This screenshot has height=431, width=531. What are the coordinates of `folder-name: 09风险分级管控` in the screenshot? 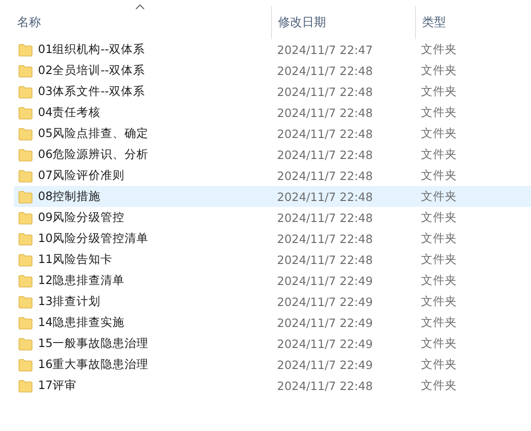 It's located at (81, 217).